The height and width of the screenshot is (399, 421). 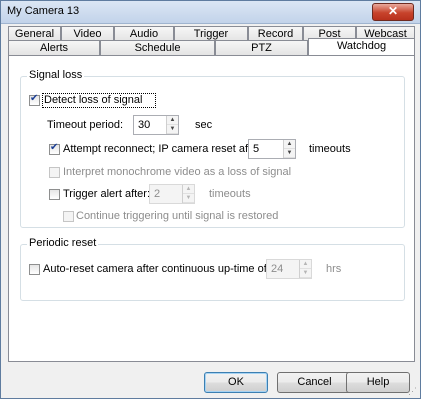 What do you see at coordinates (34, 33) in the screenshot?
I see `tab-general: General` at bounding box center [34, 33].